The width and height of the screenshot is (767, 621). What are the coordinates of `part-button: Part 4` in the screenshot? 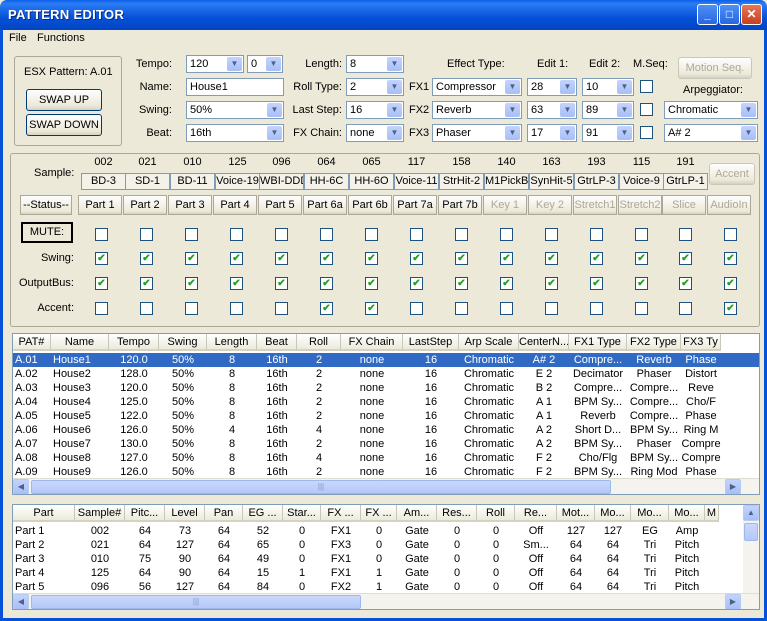 It's located at (235, 205).